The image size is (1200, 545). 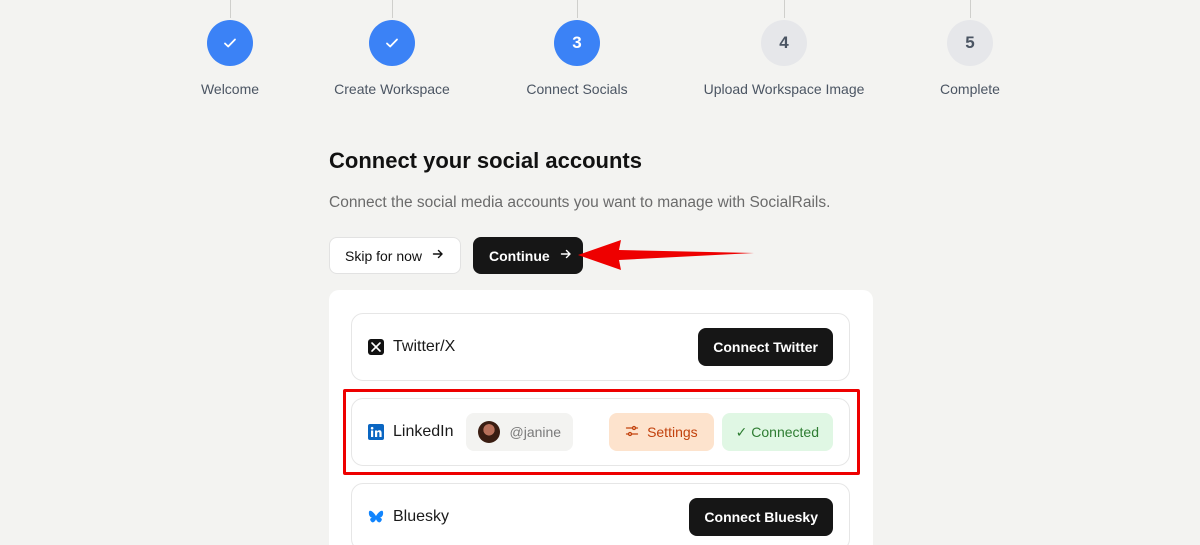 I want to click on step-label: Connect Socials, so click(x=577, y=89).